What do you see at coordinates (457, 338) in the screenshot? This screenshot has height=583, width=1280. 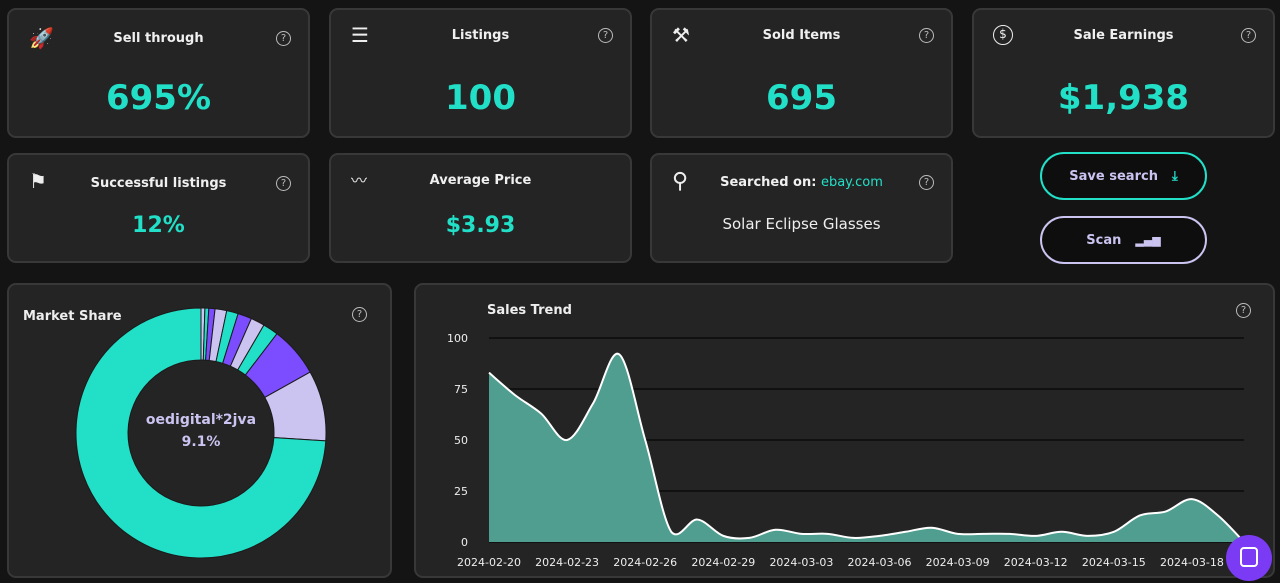 I see `y-tick-label: 100` at bounding box center [457, 338].